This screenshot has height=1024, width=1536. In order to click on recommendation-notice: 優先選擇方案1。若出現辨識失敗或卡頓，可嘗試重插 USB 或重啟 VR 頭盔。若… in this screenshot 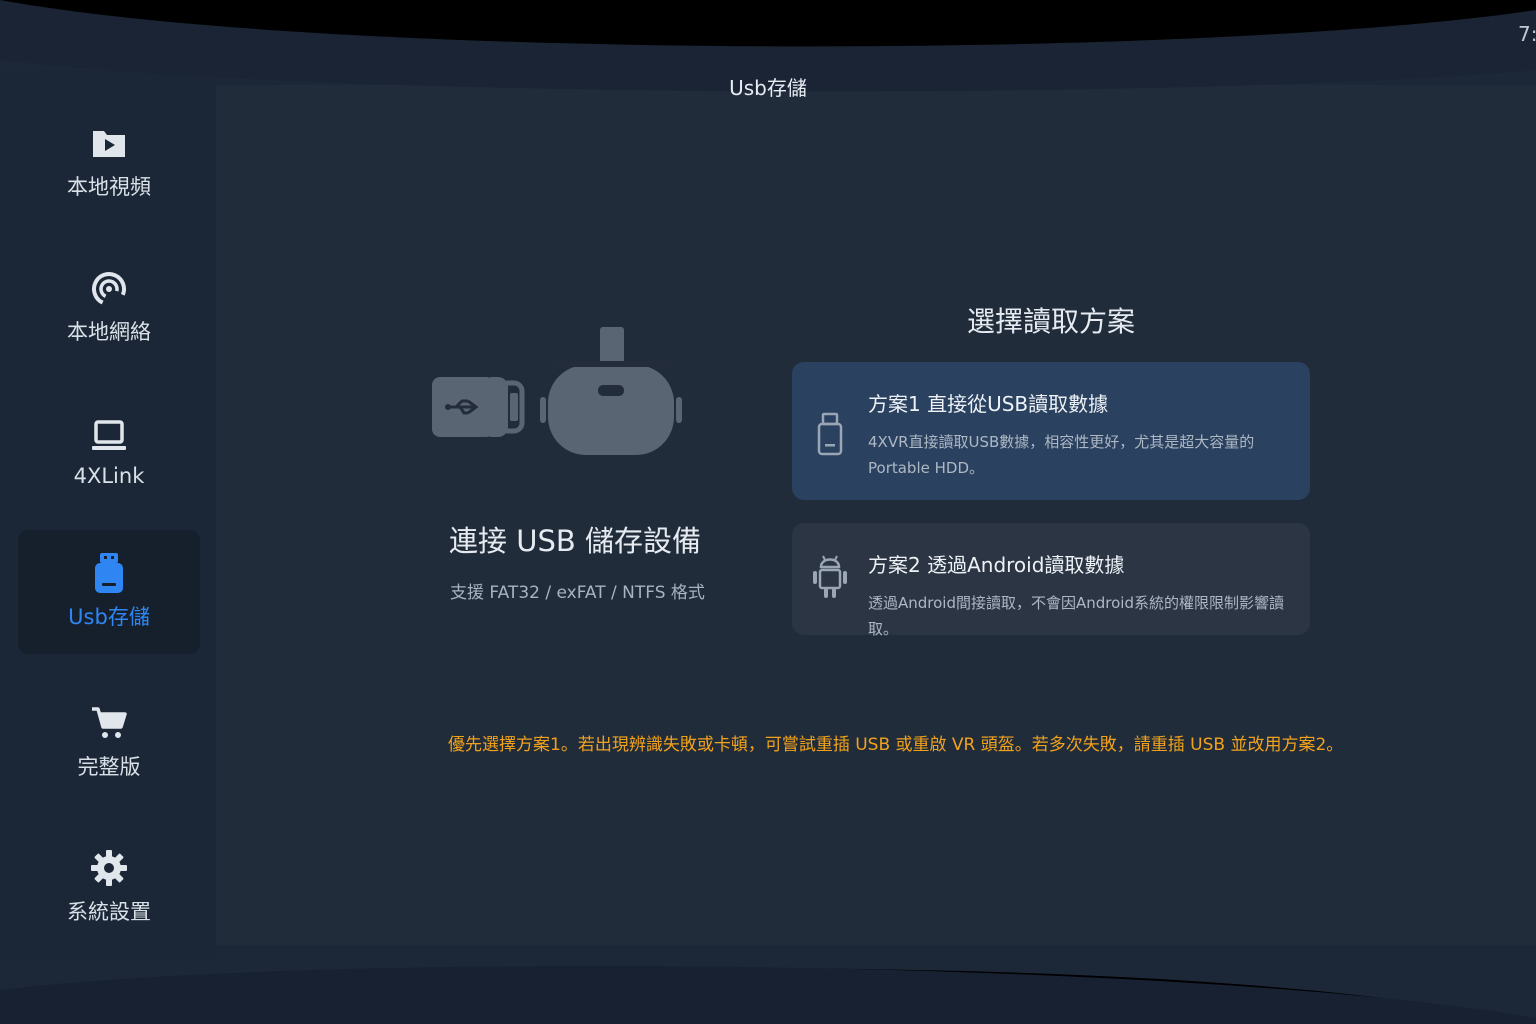, I will do `click(896, 745)`.